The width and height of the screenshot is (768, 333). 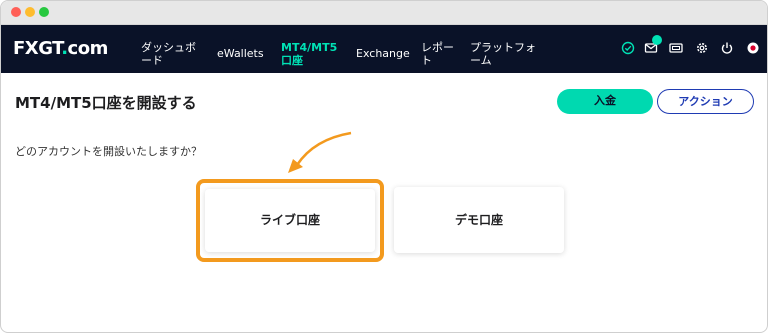 I want to click on close-window-button, so click(x=16, y=12).